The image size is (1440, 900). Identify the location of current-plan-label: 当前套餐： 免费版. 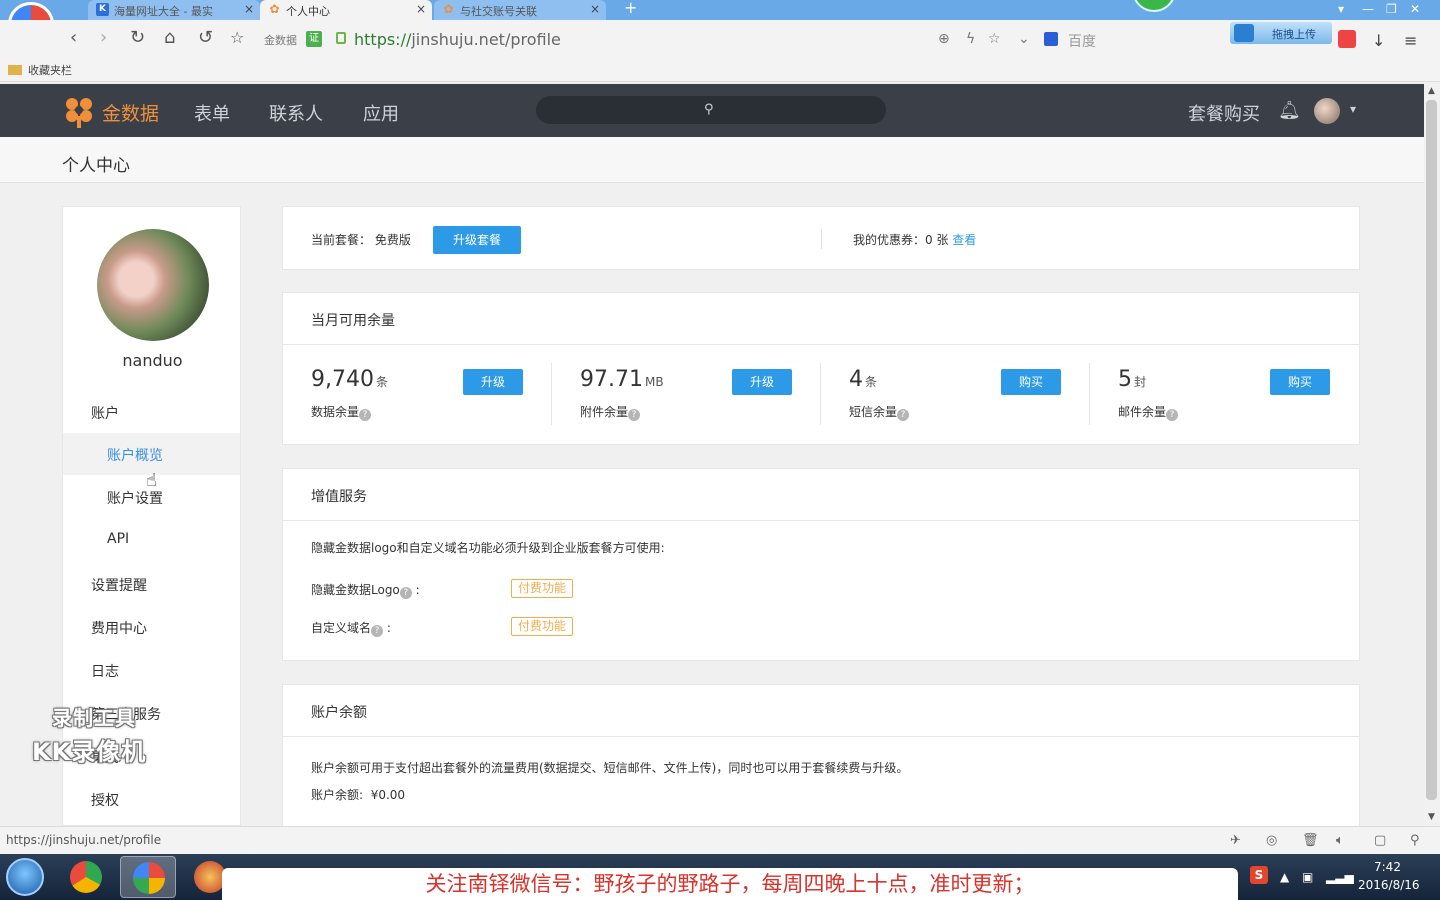
(361, 240).